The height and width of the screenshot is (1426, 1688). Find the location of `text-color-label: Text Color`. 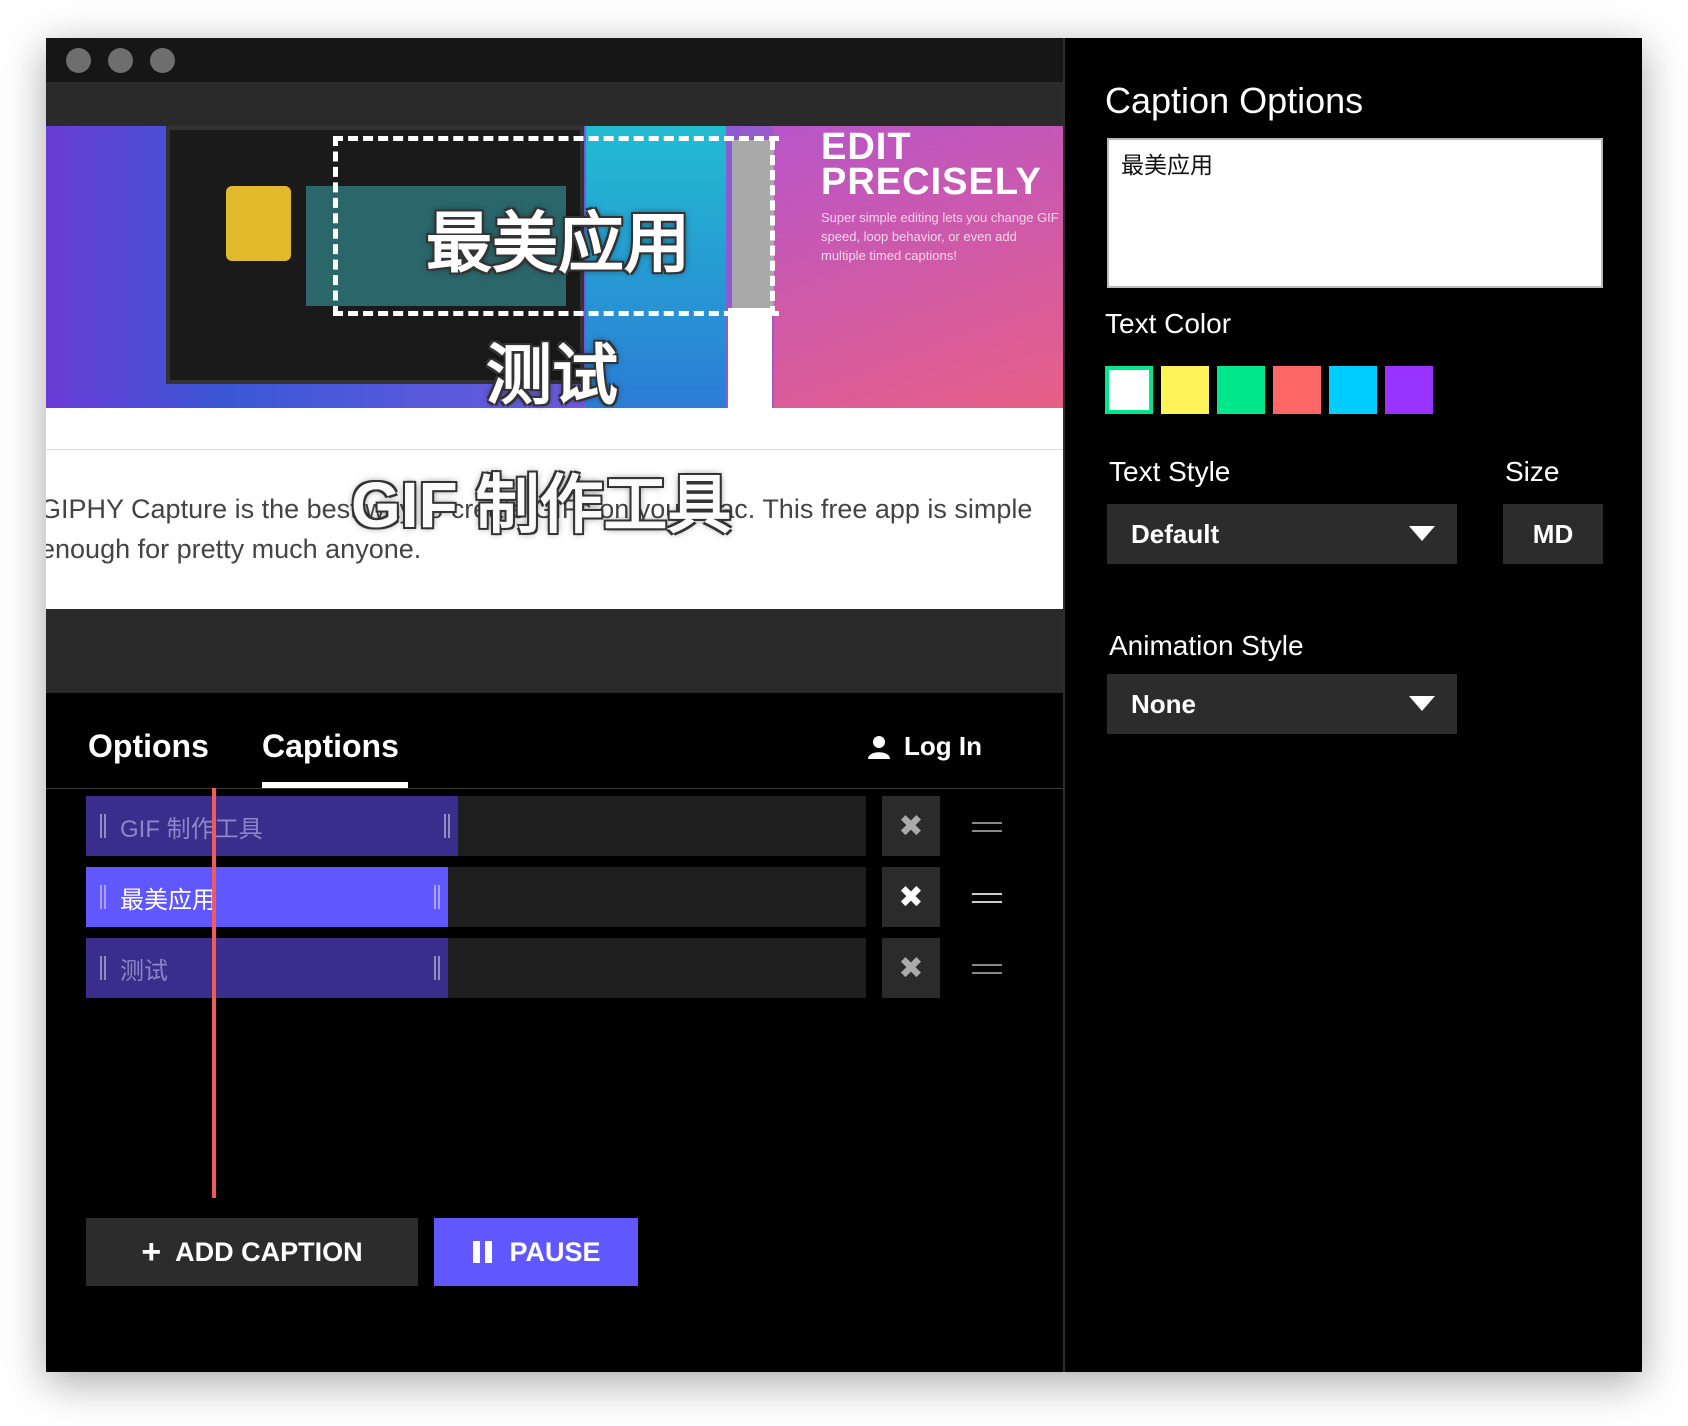

text-color-label: Text Color is located at coordinates (1168, 323).